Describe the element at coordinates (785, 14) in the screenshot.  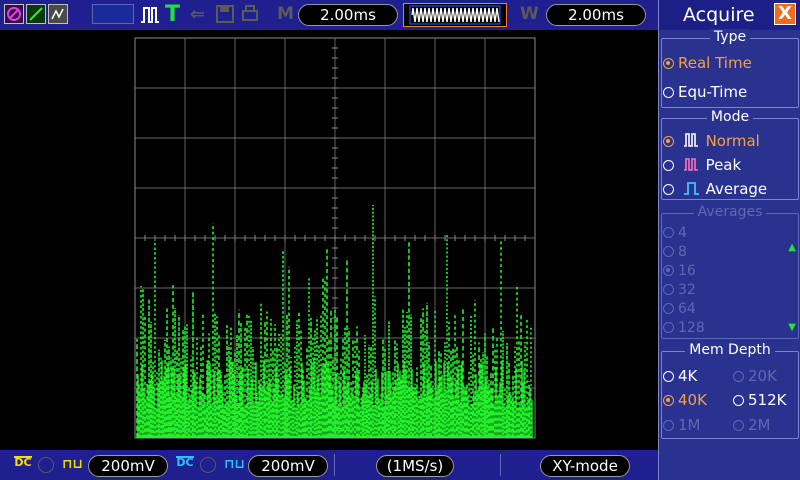
I see `close-button: X` at that location.